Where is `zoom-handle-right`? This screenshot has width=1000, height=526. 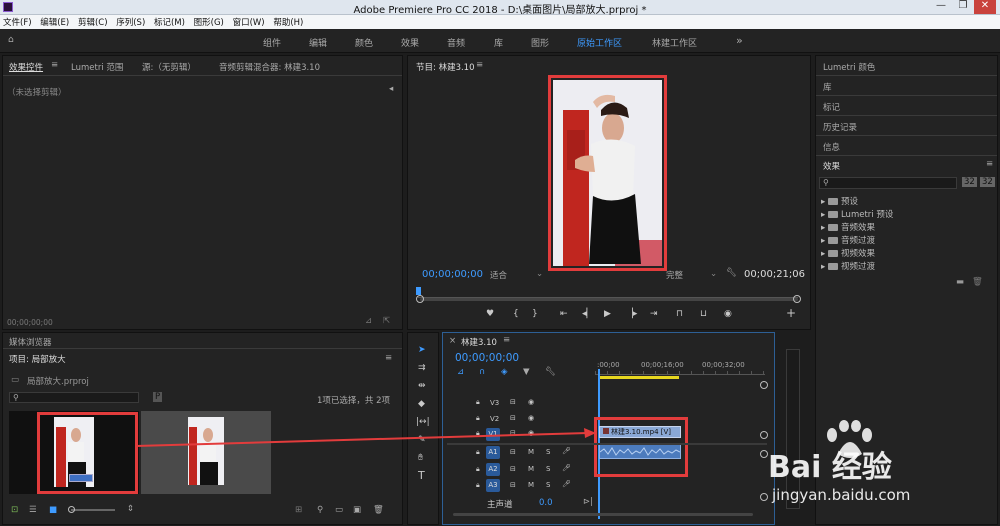 zoom-handle-right is located at coordinates (797, 299).